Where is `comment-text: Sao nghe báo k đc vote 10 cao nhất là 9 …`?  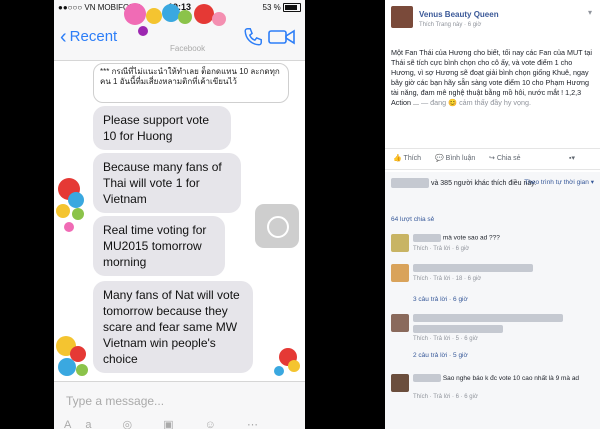 comment-text: Sao nghe báo k đc vote 10 cao nhất là 9 … is located at coordinates (503, 378).